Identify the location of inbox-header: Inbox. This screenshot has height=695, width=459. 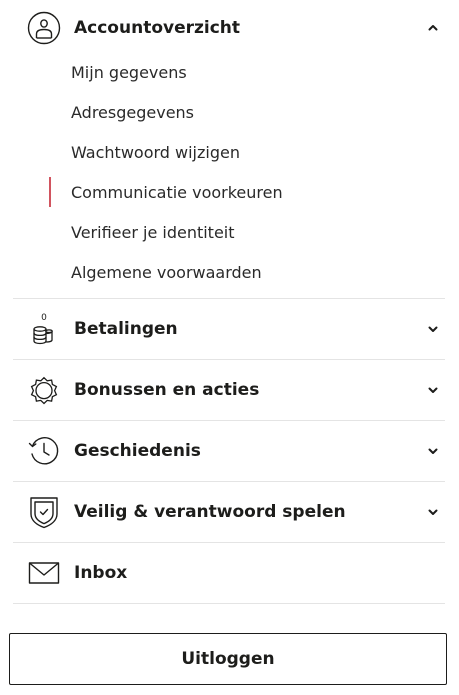
(229, 573).